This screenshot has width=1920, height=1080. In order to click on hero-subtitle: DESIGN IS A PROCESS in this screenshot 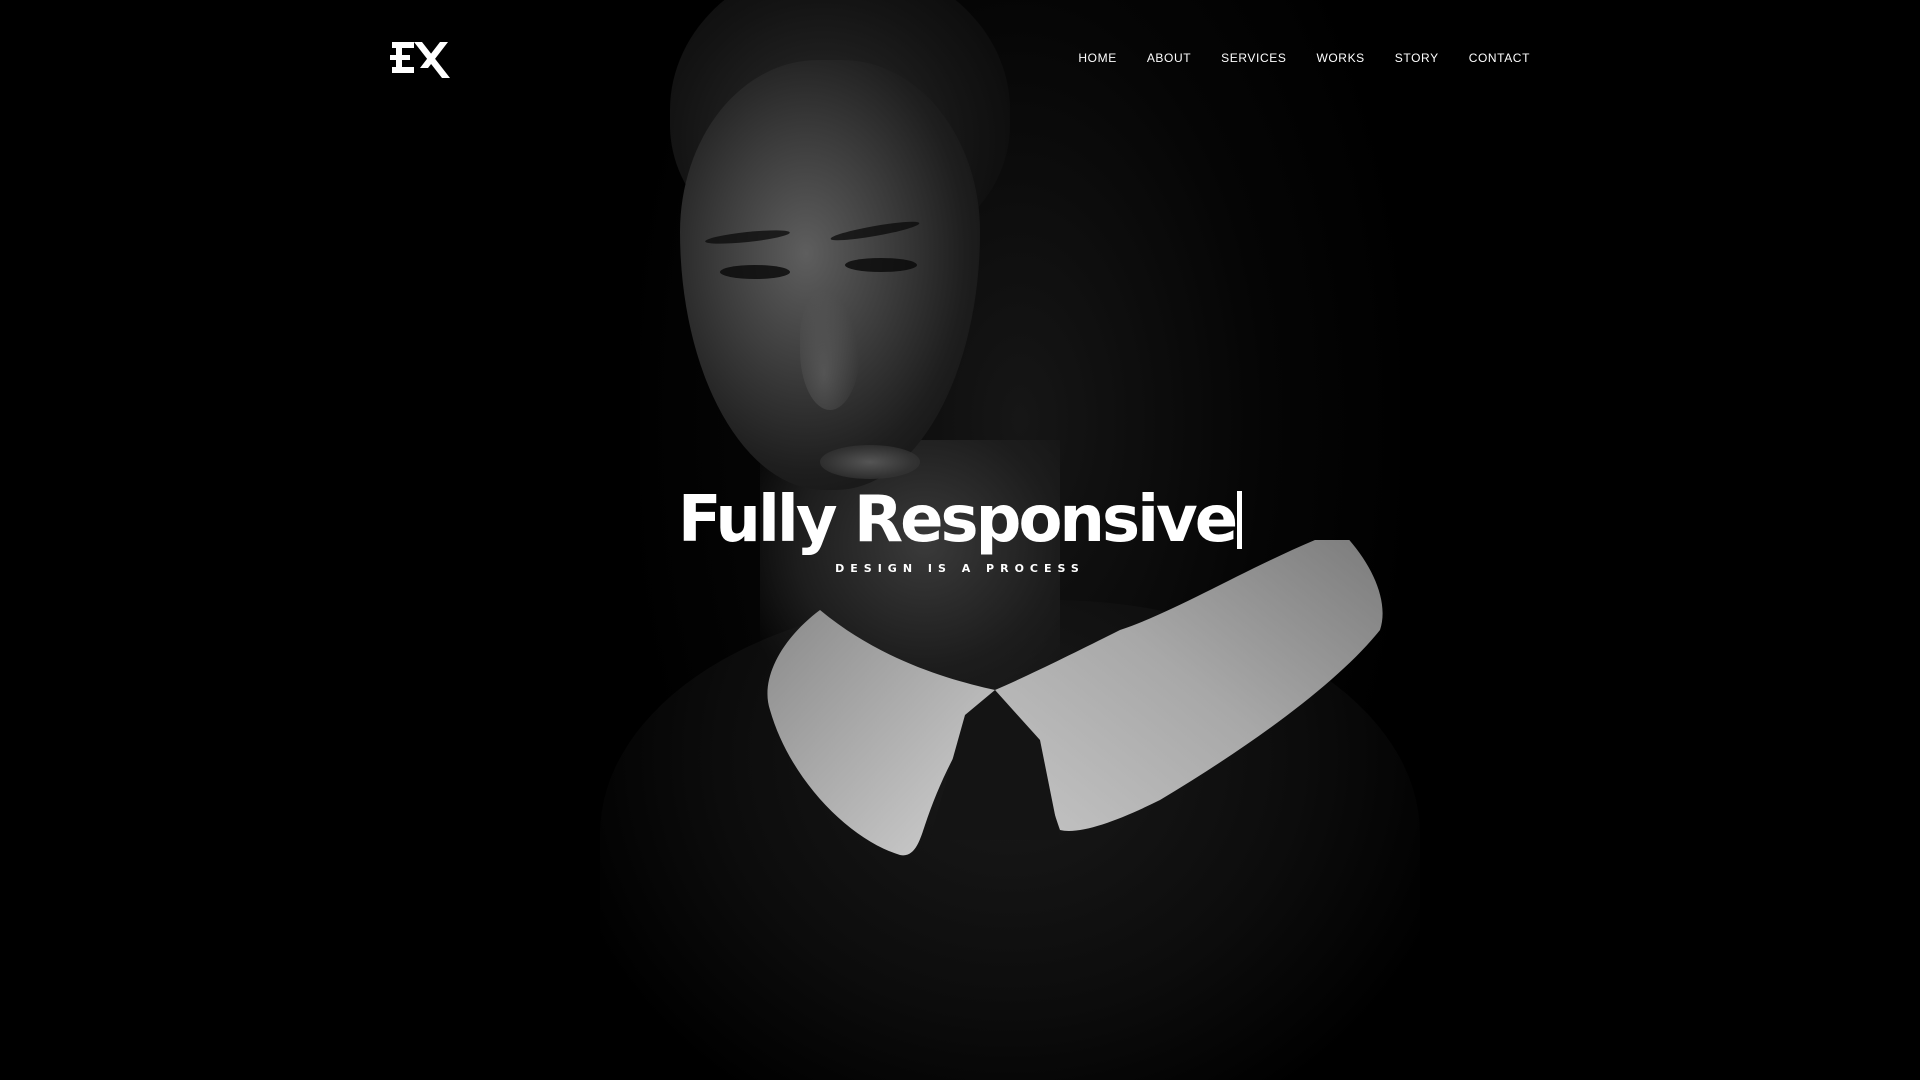, I will do `click(960, 568)`.